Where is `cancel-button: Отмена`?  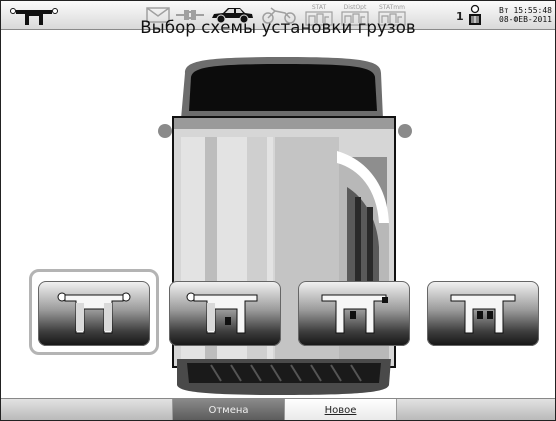
cancel-button: Отмена is located at coordinates (229, 409).